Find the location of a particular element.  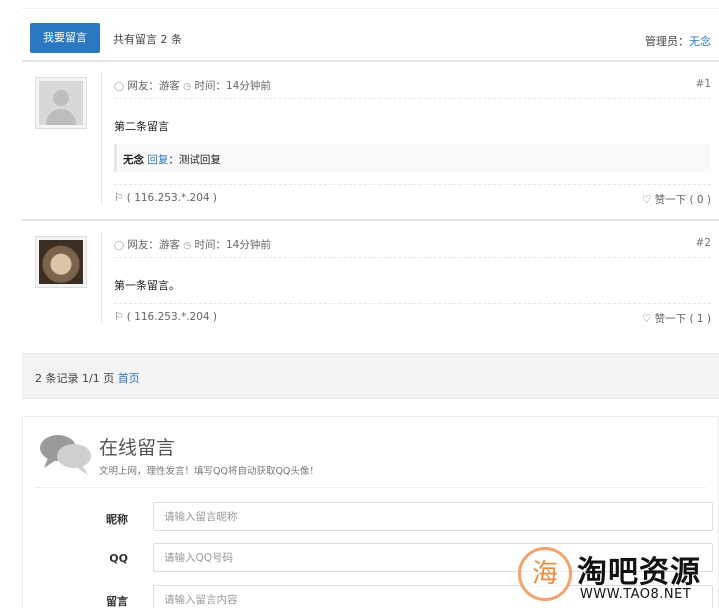

pagination: 2 条记录 1/1 页 首页 is located at coordinates (370, 376).